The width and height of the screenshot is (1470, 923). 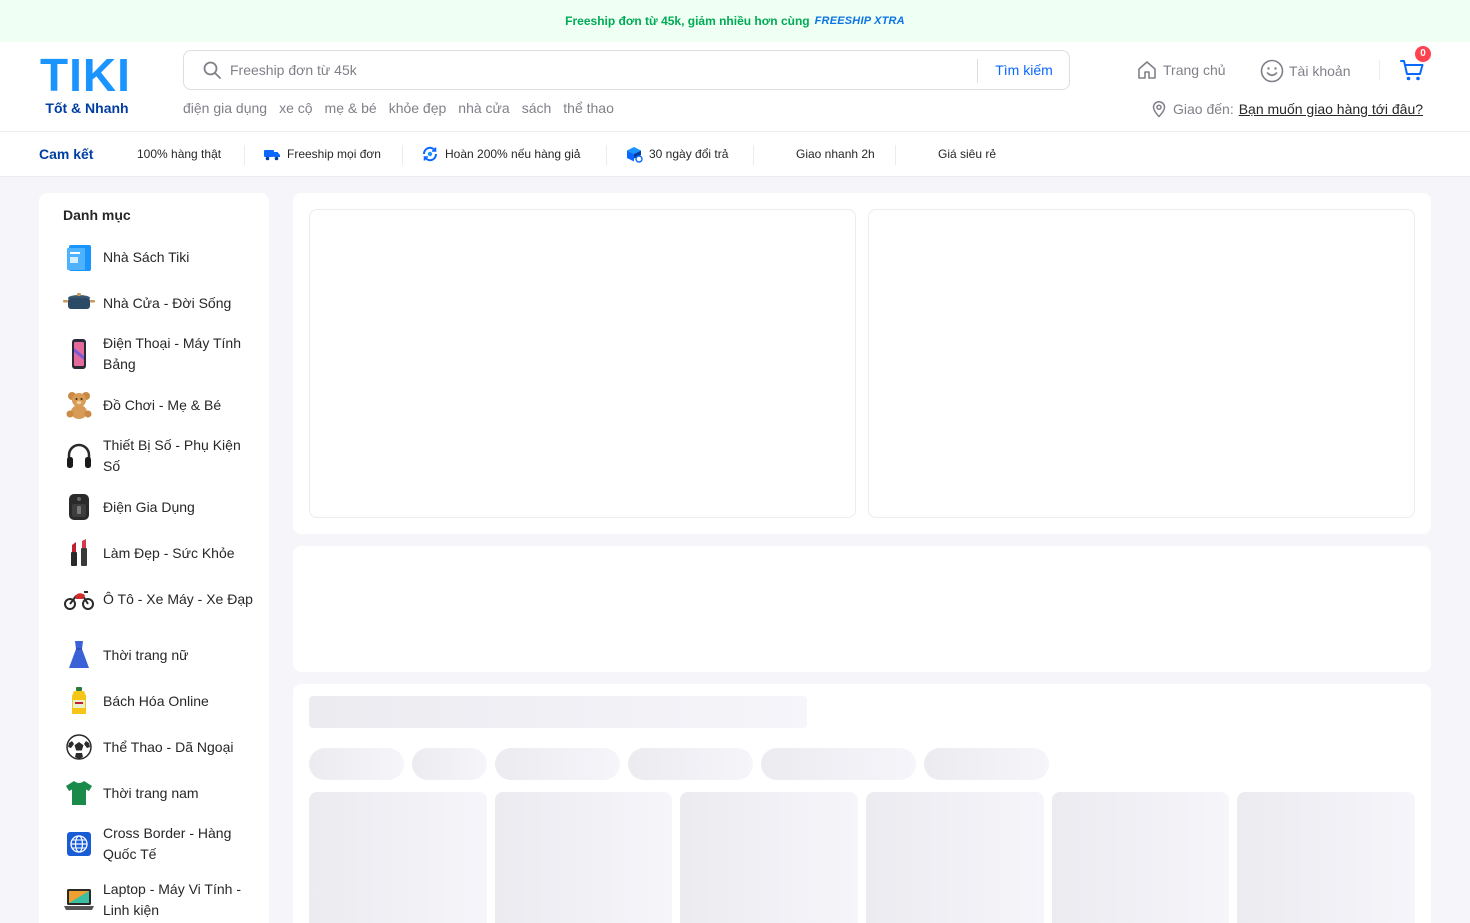 I want to click on dress-icon, so click(x=79, y=655).